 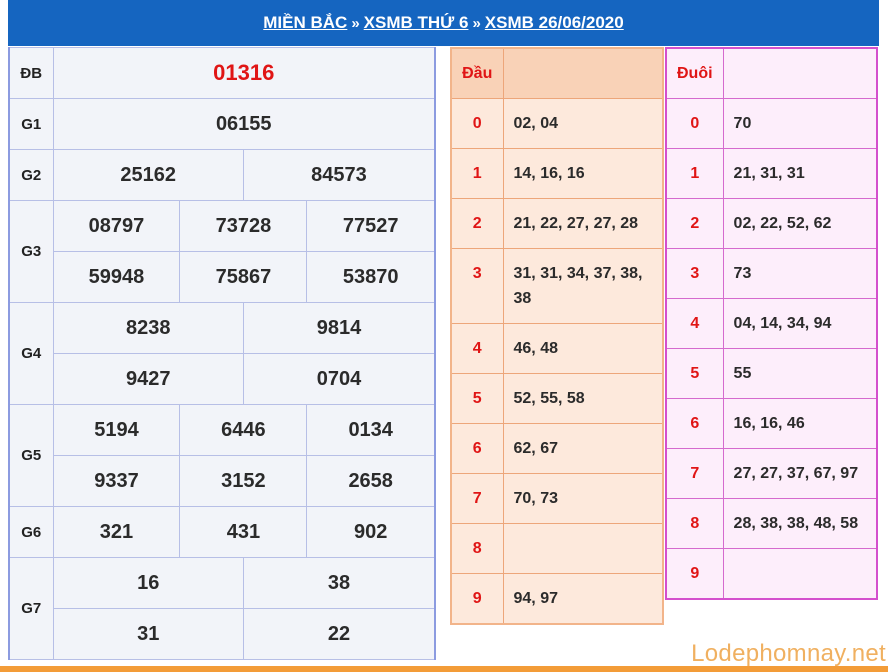 I want to click on dau-header: Đầu, so click(x=477, y=73).